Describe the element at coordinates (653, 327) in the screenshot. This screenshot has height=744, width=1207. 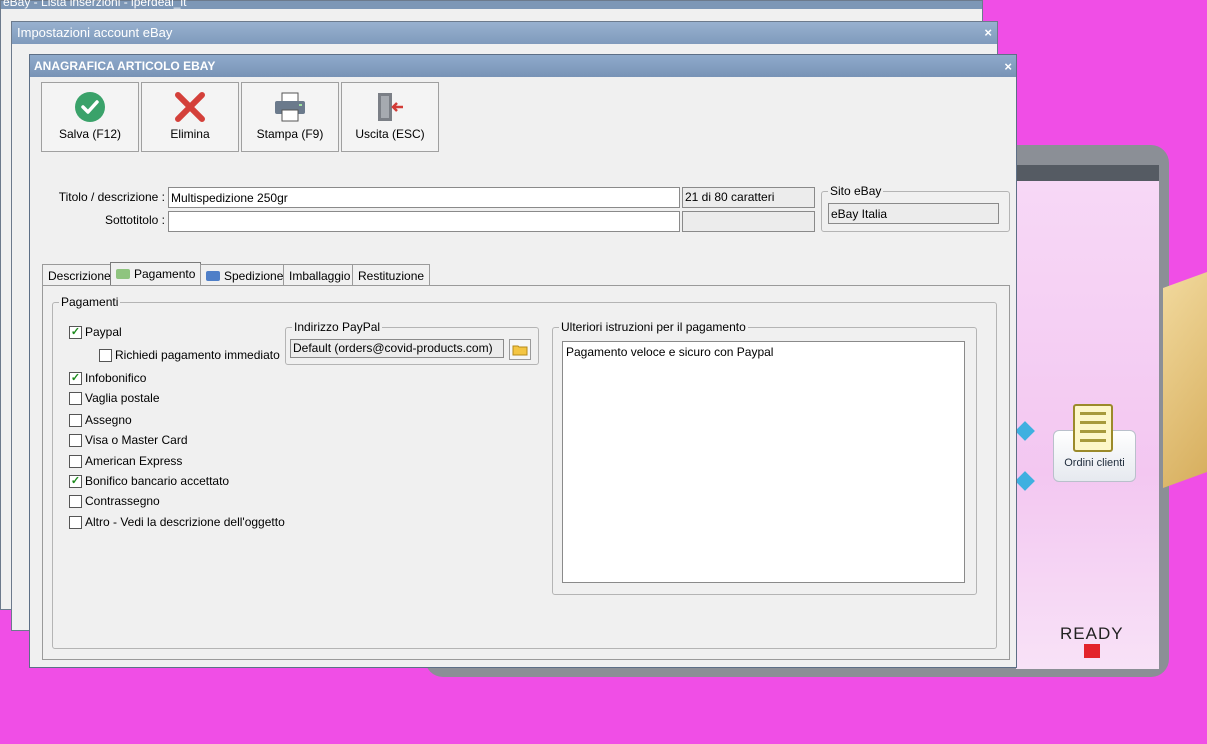
I see `instructions-title: Ulteriori istruzioni per il pagamento` at that location.